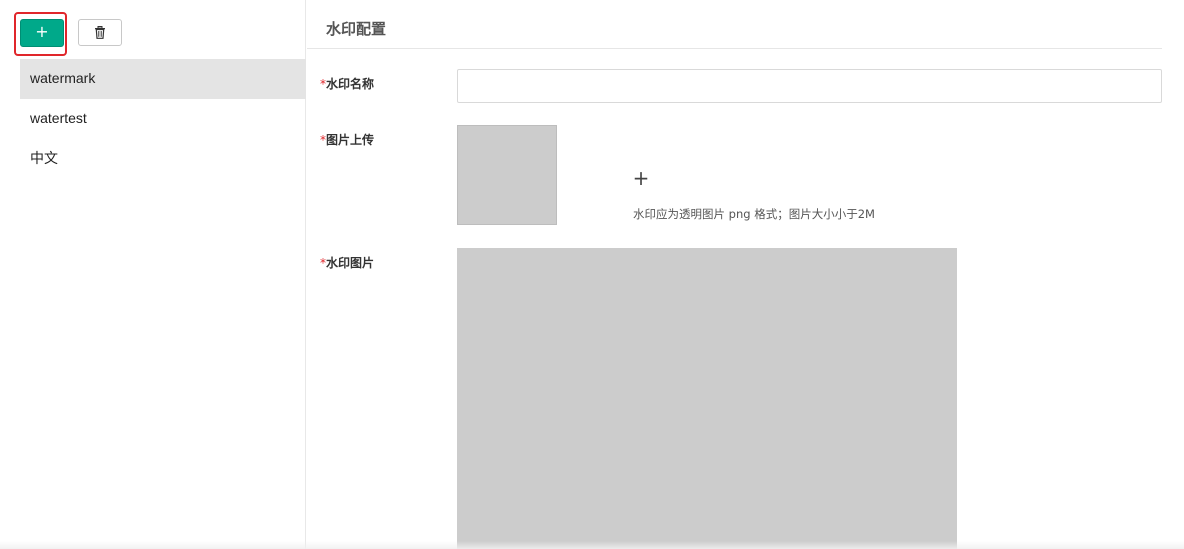 The height and width of the screenshot is (549, 1184). I want to click on name-label-text: 水印名称, so click(350, 84).